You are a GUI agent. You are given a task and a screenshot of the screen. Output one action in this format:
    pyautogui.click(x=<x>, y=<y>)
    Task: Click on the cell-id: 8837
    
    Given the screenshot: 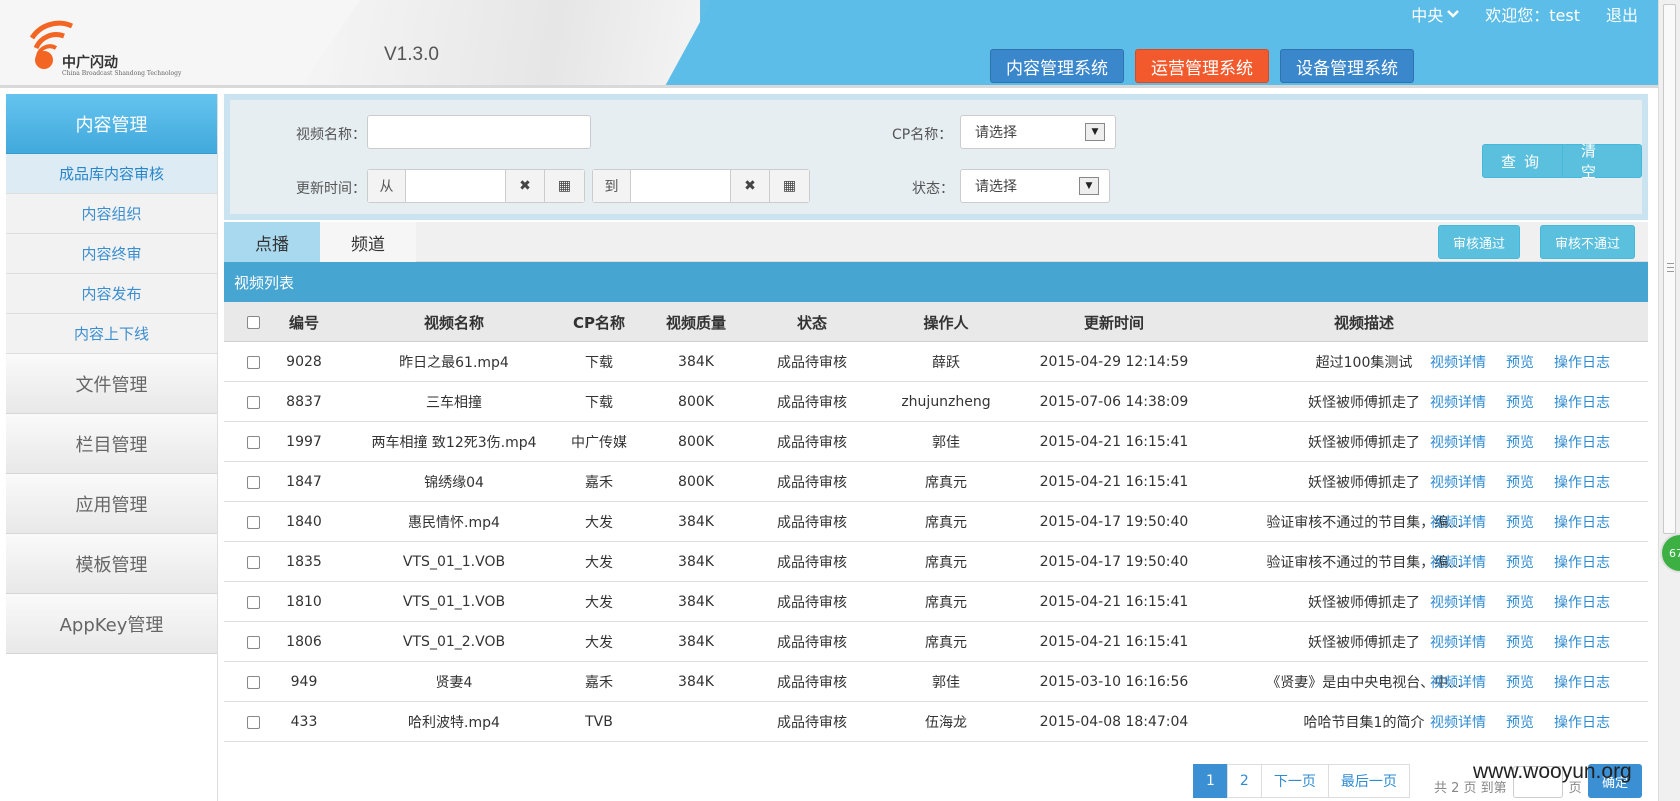 What is the action you would take?
    pyautogui.click(x=304, y=402)
    